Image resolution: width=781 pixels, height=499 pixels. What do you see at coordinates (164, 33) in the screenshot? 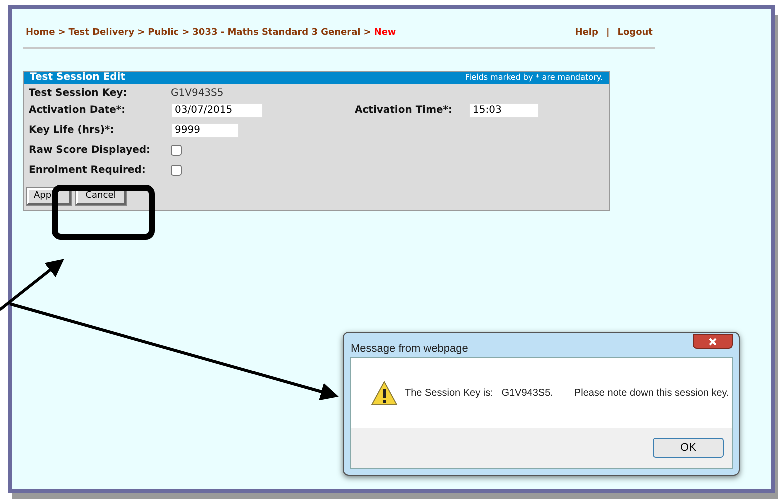
I see `breadcrumb-link: Public` at bounding box center [164, 33].